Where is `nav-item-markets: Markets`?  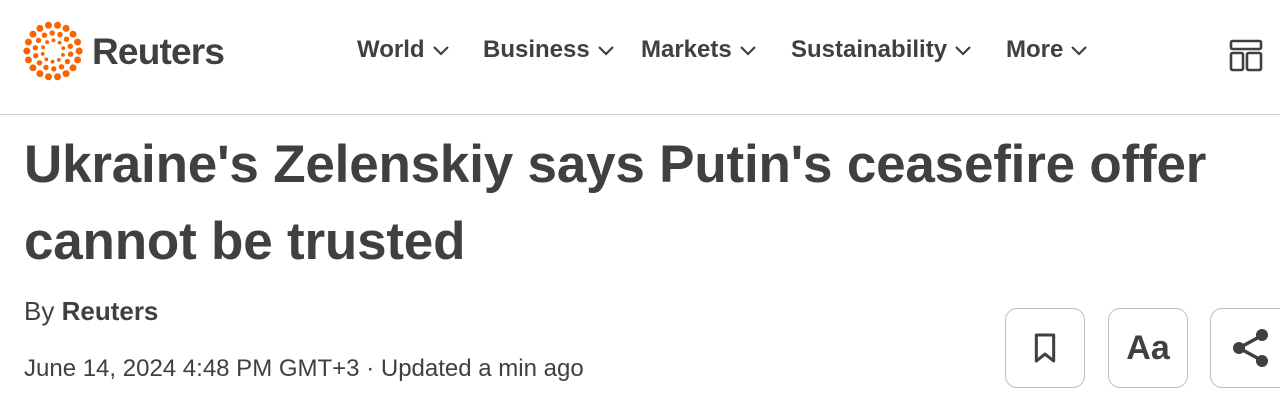 nav-item-markets: Markets is located at coordinates (699, 50).